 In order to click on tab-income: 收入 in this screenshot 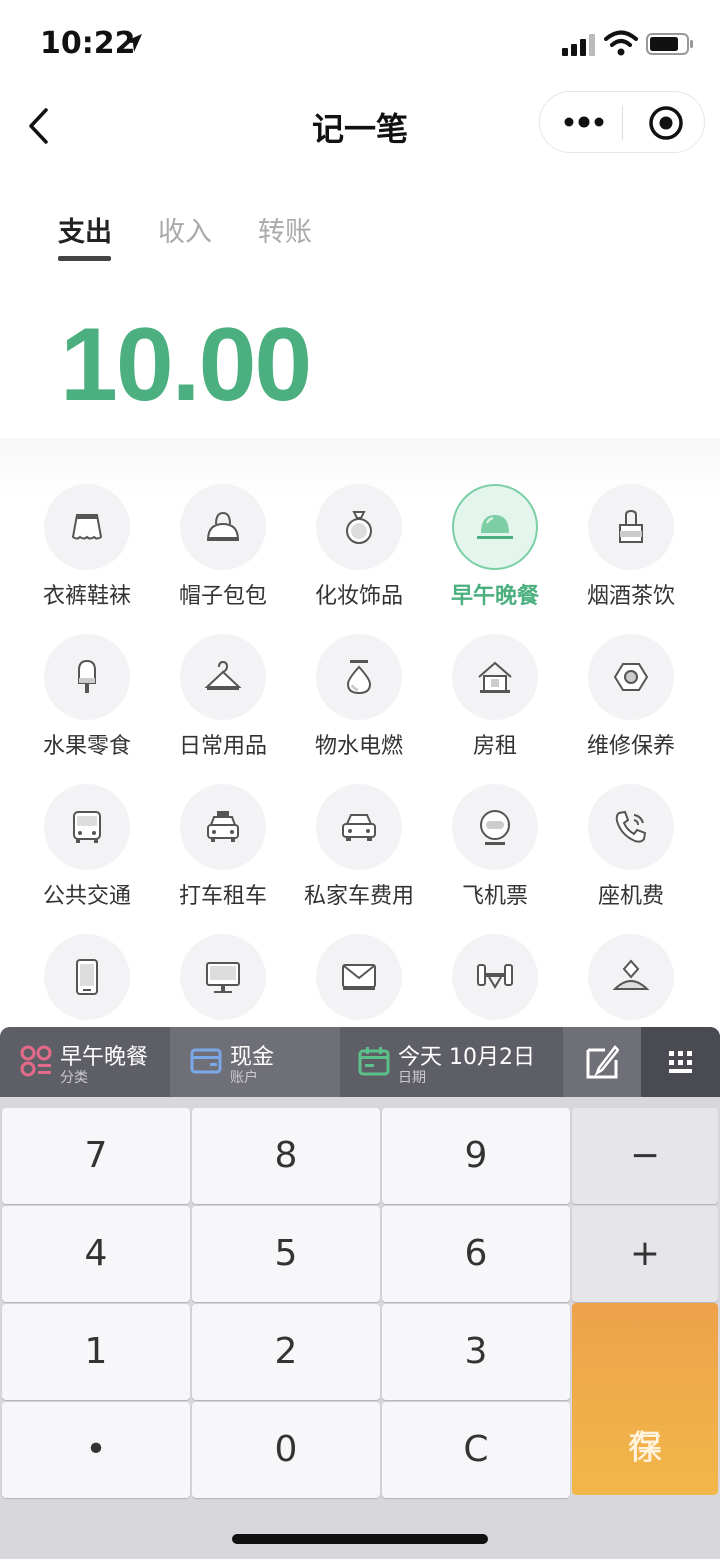, I will do `click(185, 229)`.